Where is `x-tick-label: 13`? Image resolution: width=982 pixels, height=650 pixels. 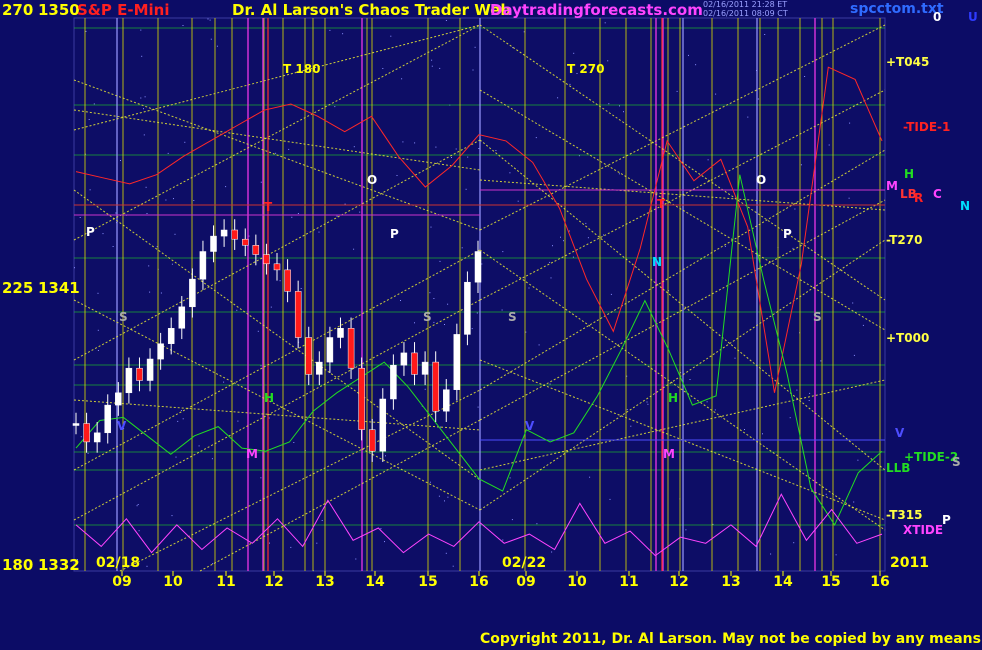
x-tick-label: 13 is located at coordinates (730, 582).